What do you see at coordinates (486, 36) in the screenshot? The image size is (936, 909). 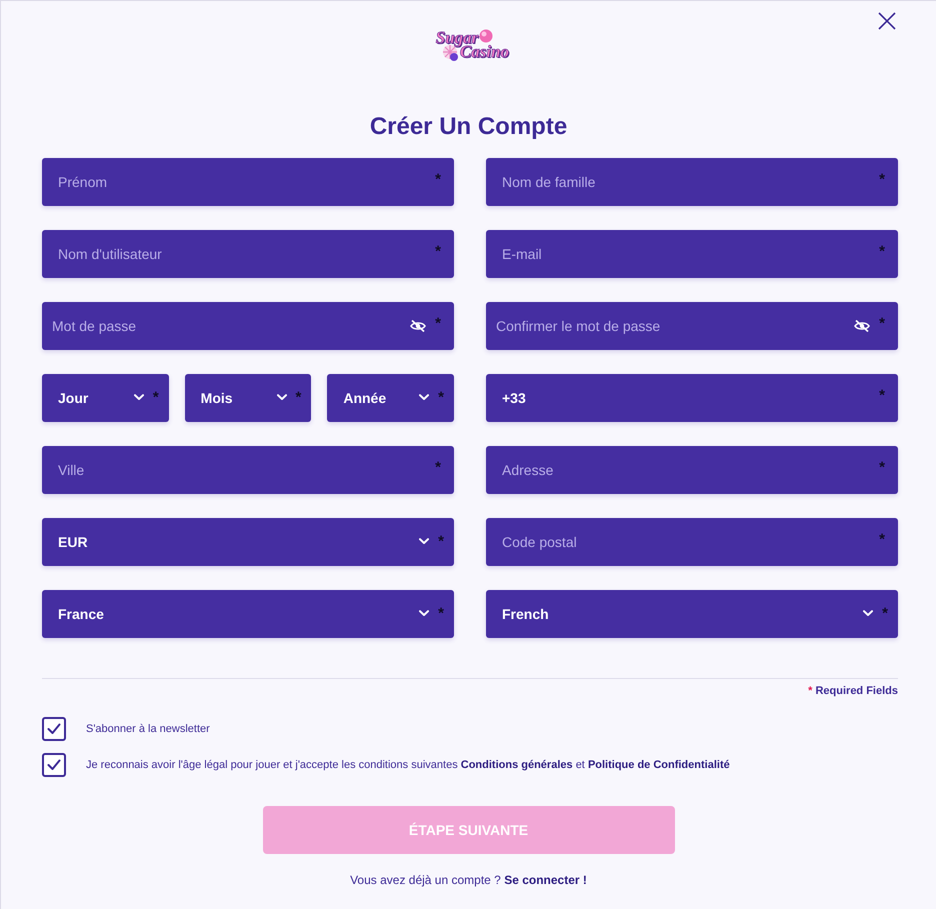 I see `candy-ball-icon` at bounding box center [486, 36].